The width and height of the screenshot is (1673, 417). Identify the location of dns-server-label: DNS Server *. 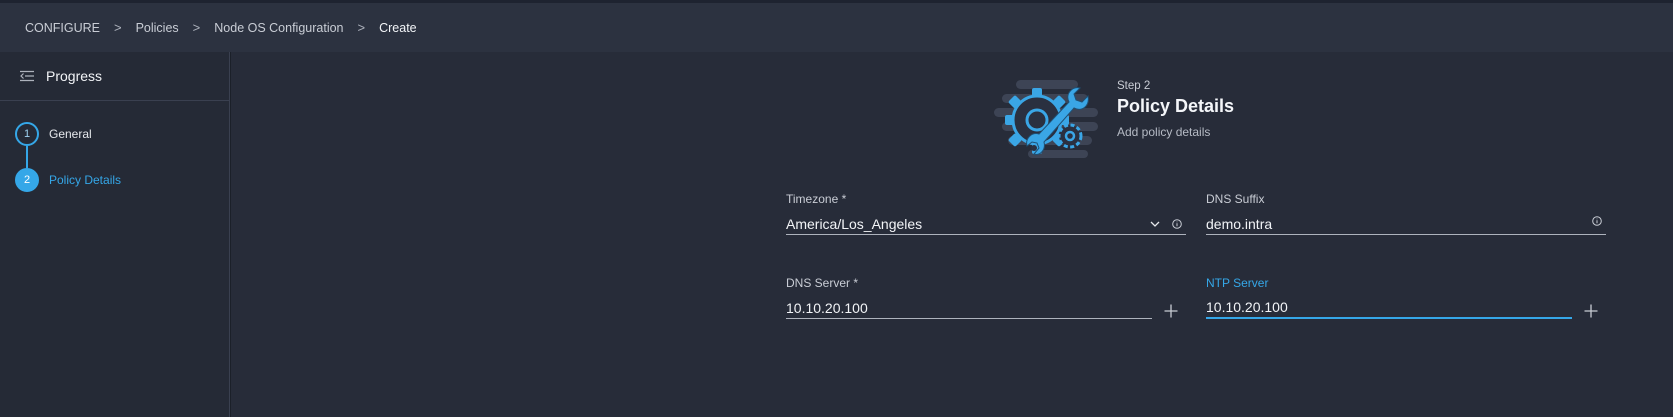
(822, 283).